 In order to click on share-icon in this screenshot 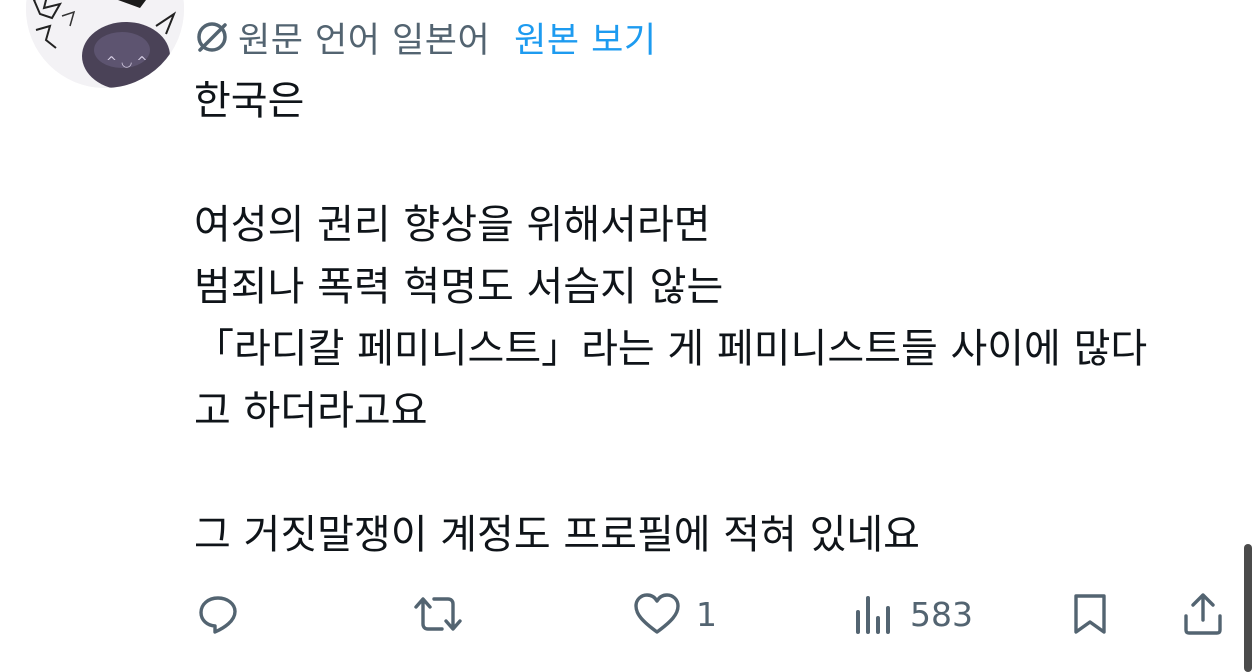, I will do `click(1203, 614)`.